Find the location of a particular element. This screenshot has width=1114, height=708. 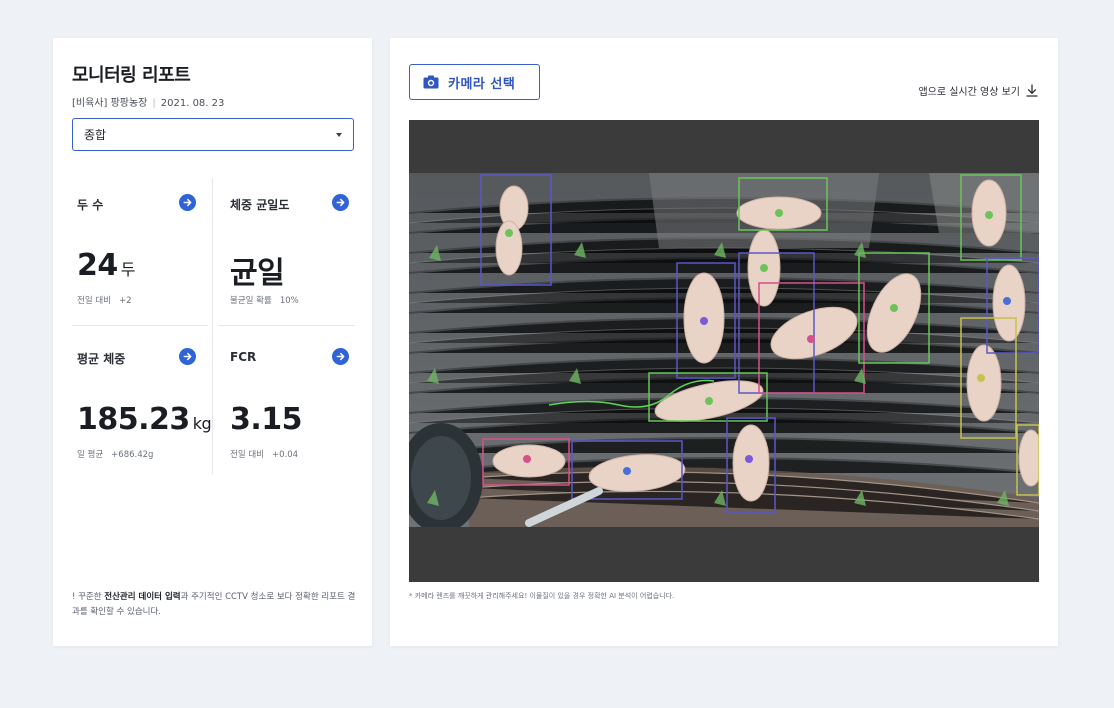

report-subtitle: [비육사] 팡팡농장 | 2021. 08. 23 is located at coordinates (148, 101).